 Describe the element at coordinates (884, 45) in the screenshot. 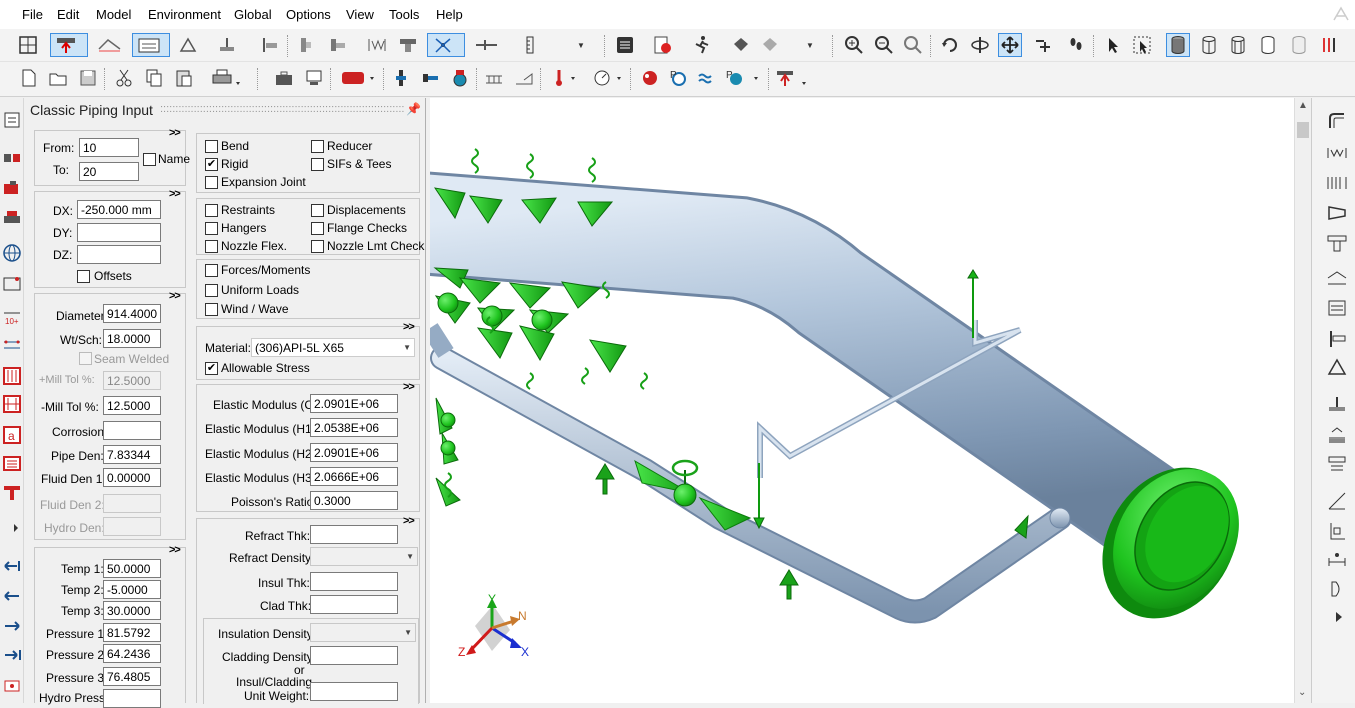

I see `zoom-out-icon` at that location.